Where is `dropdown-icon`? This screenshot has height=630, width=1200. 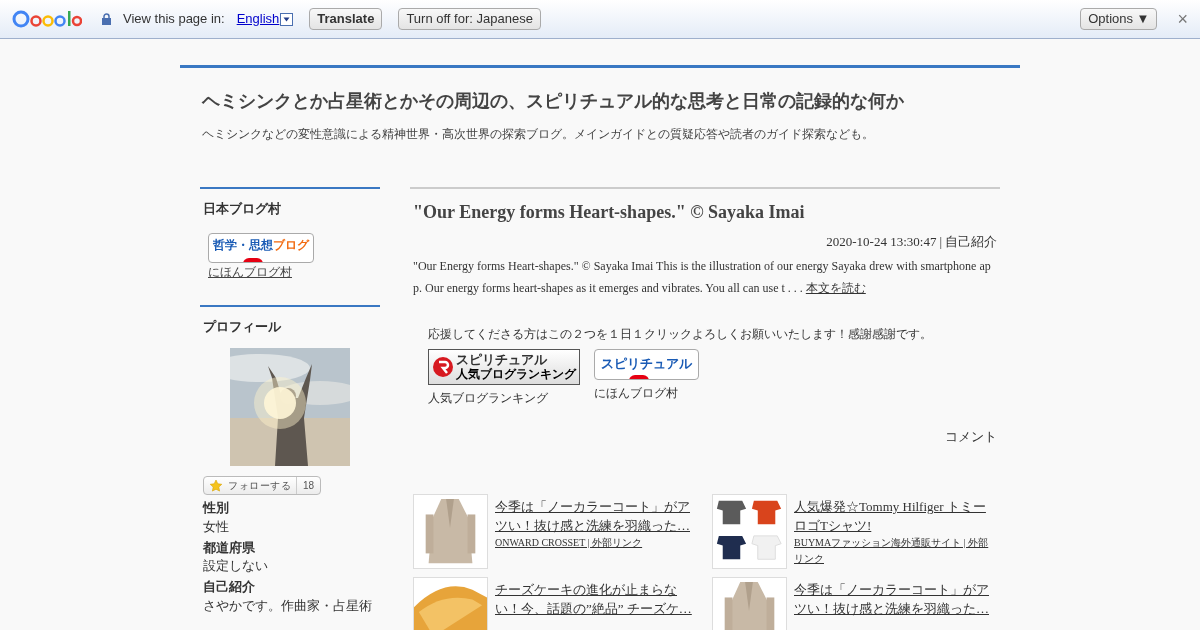 dropdown-icon is located at coordinates (287, 19).